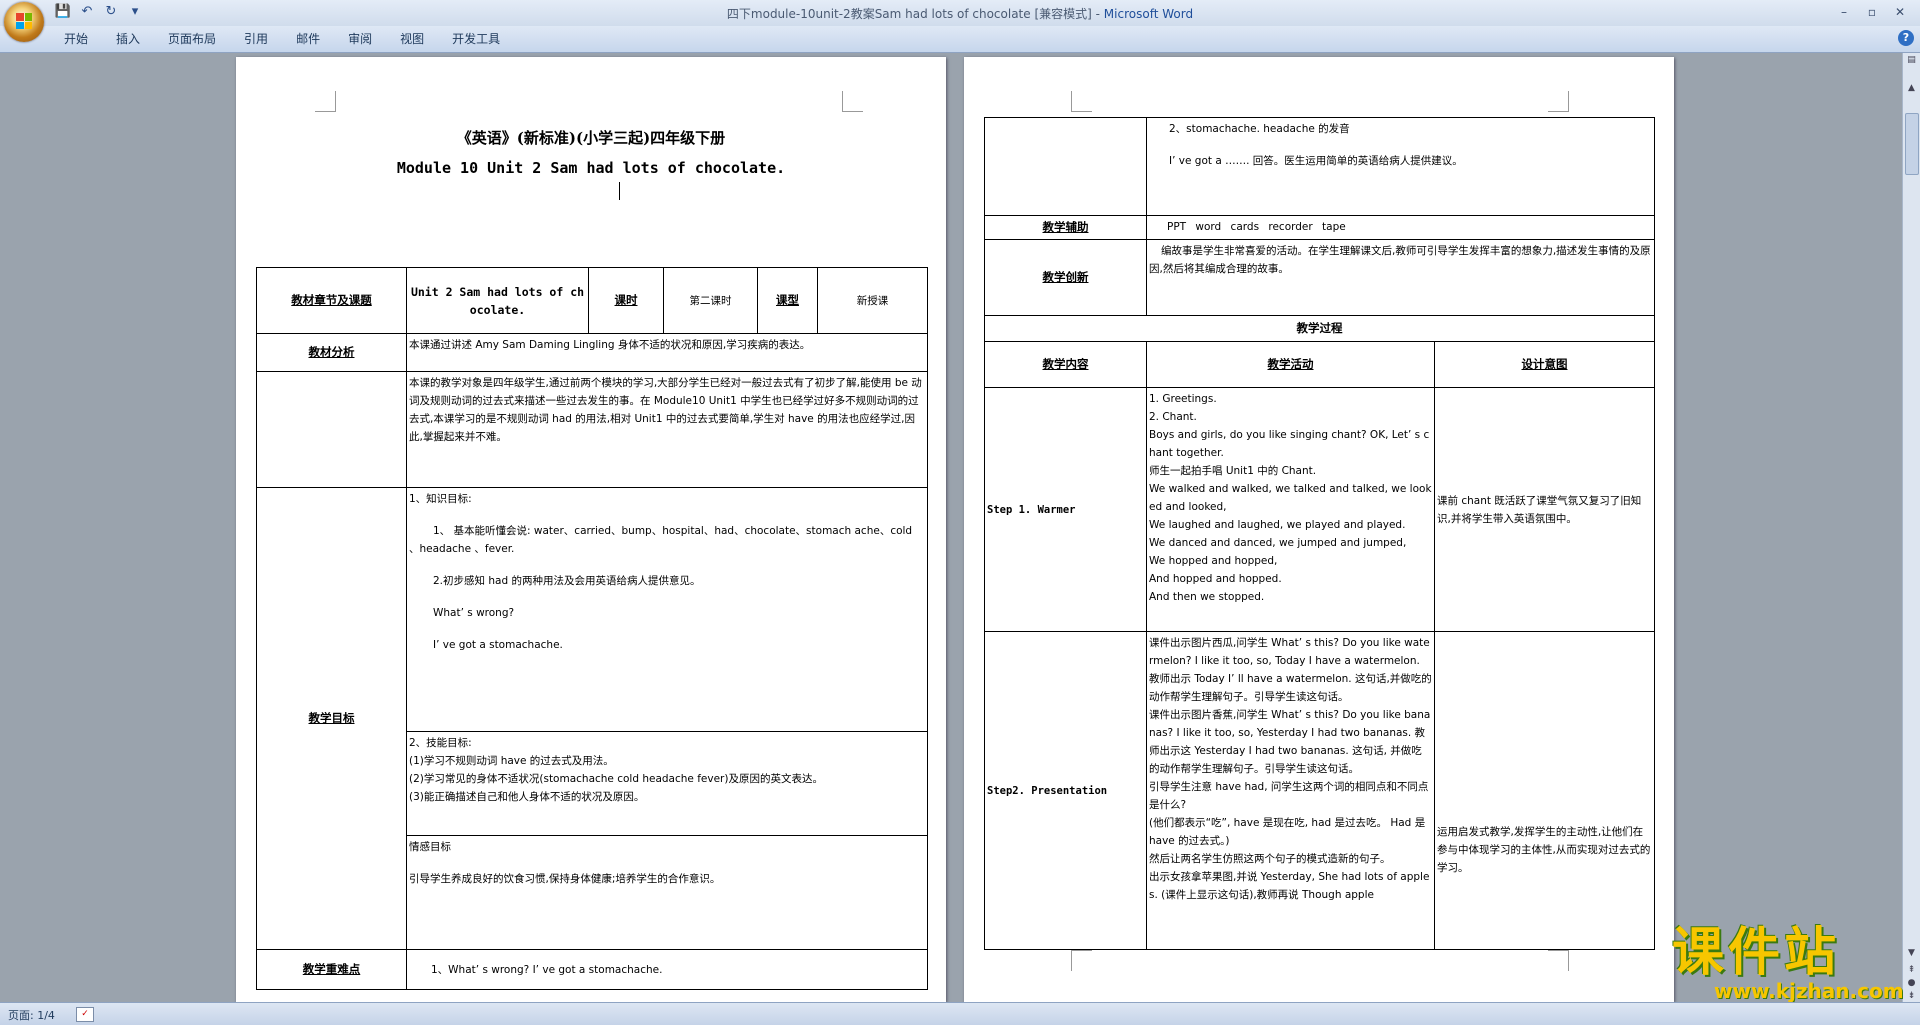 The width and height of the screenshot is (1920, 1025). I want to click on emotion-title: 情感目标, so click(430, 847).